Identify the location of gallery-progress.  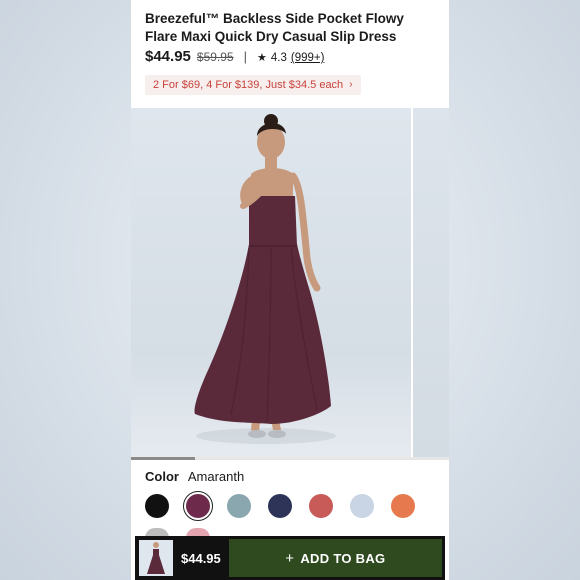
(290, 458).